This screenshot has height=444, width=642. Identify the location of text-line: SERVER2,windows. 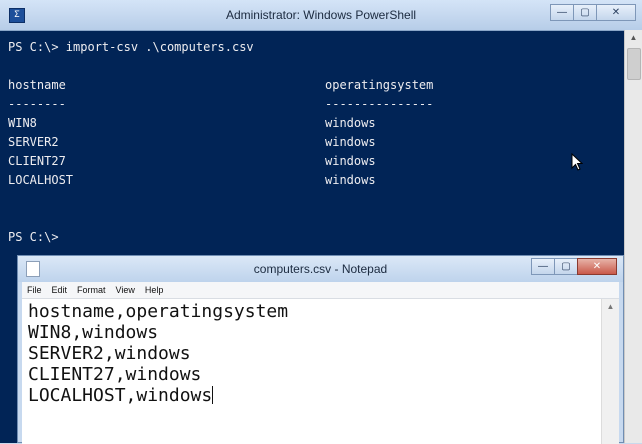
(109, 353).